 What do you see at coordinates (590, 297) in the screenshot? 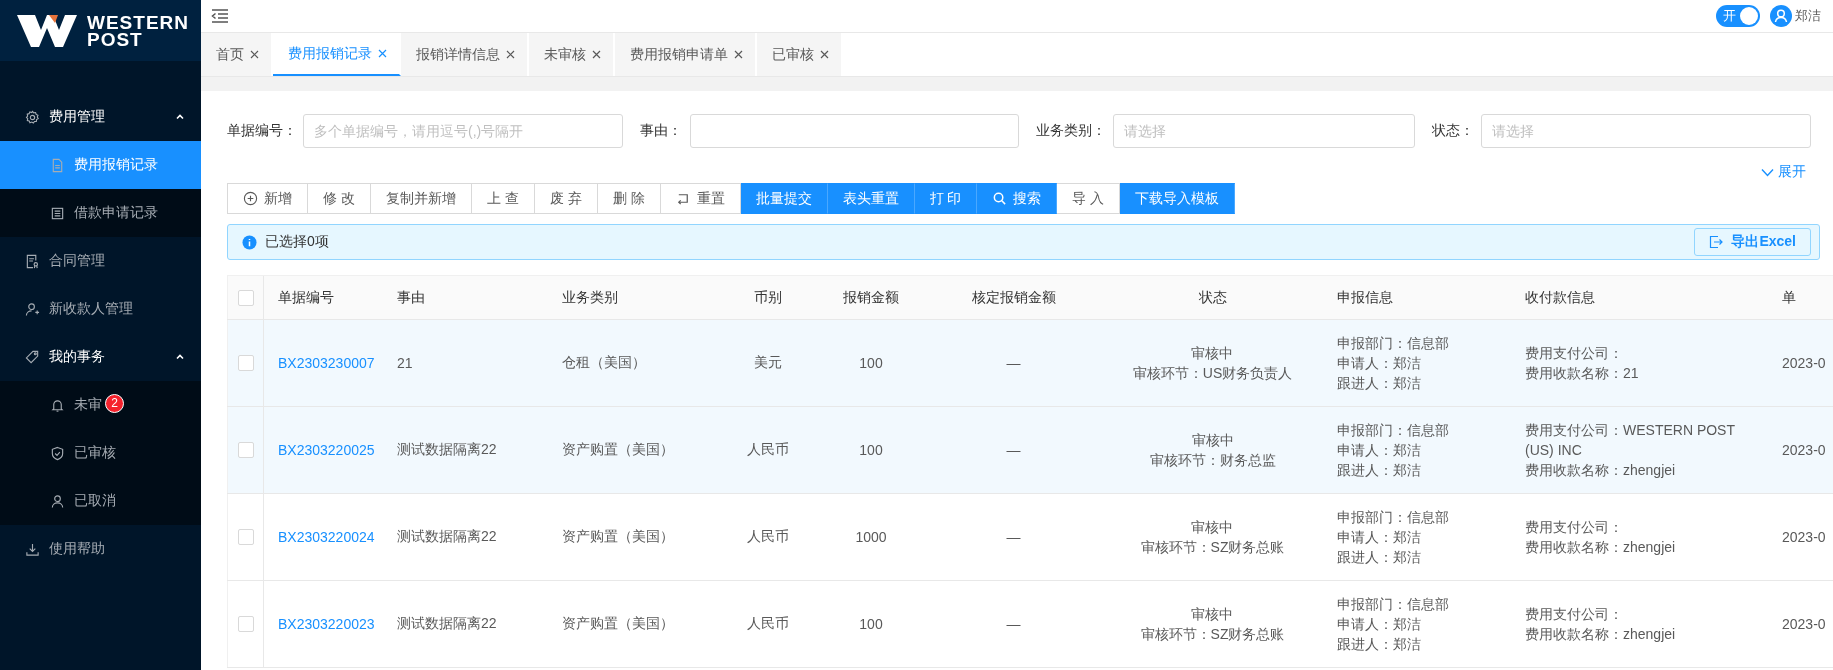
I see `column-header: 业务类别` at bounding box center [590, 297].